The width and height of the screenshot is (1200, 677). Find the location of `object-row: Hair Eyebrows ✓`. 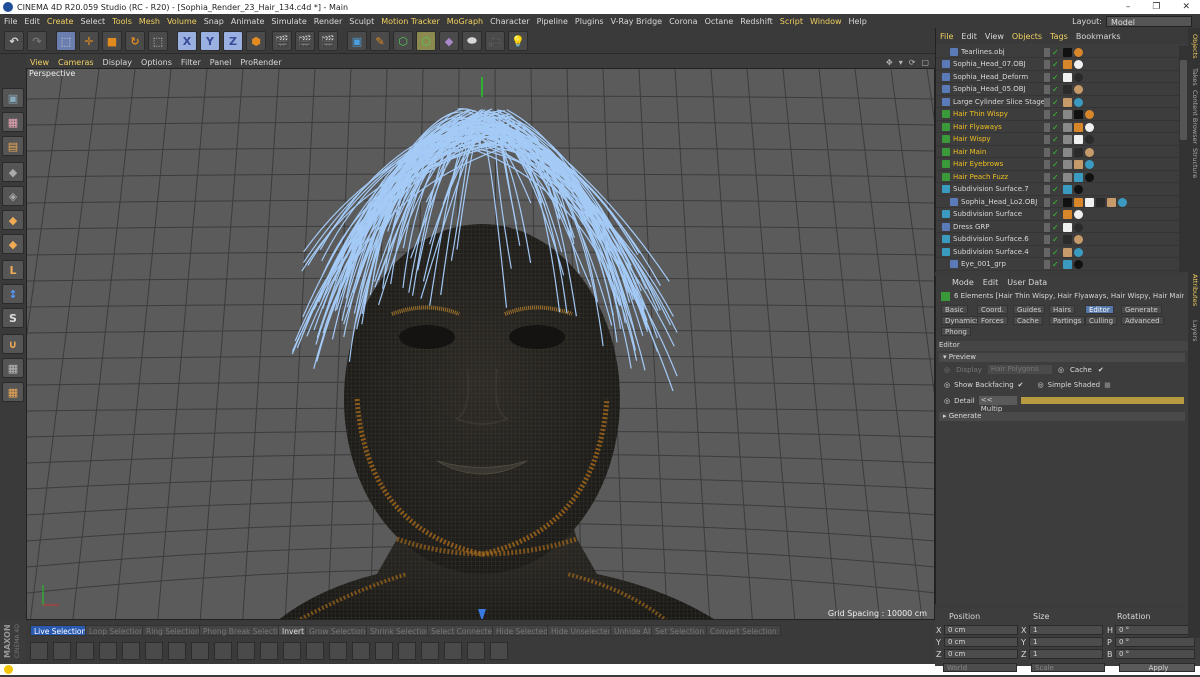

object-row: Hair Eyebrows ✓ is located at coordinates (1058, 165).